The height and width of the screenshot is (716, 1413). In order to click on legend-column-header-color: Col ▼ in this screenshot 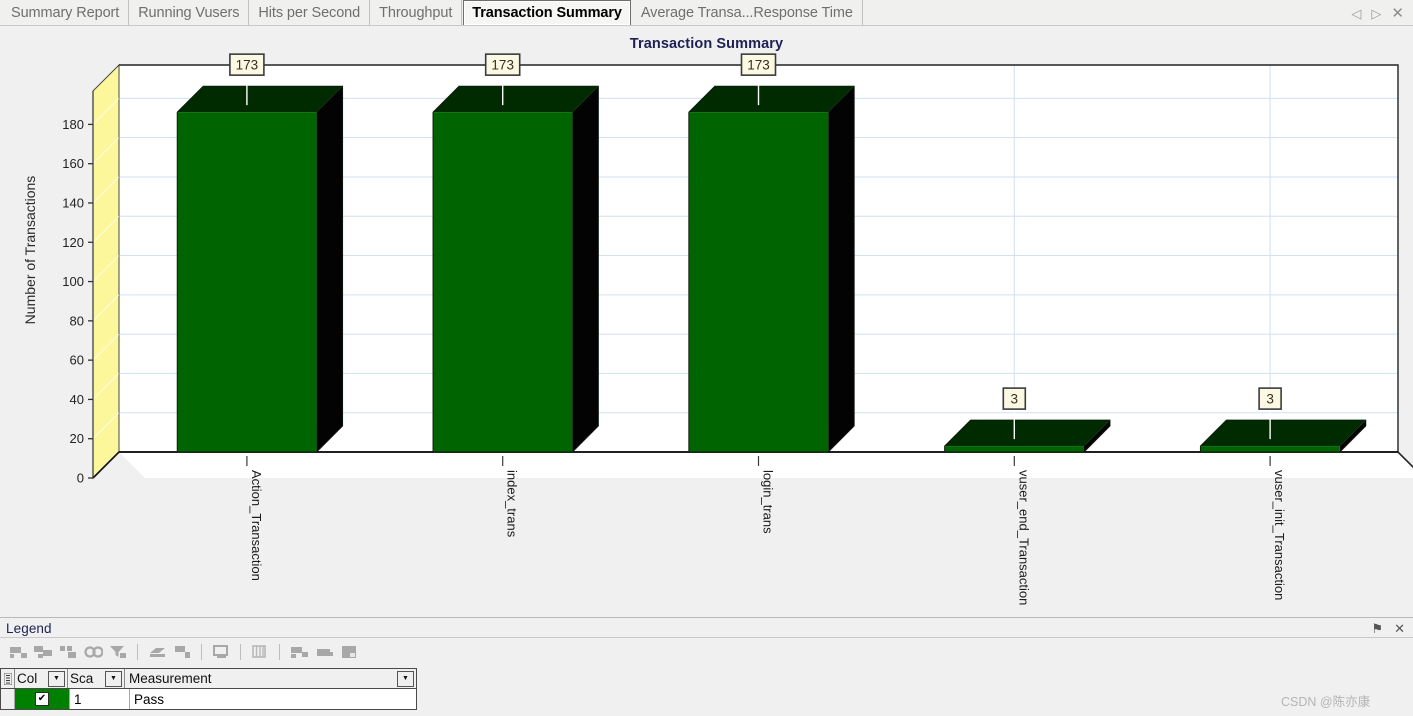, I will do `click(41, 678)`.